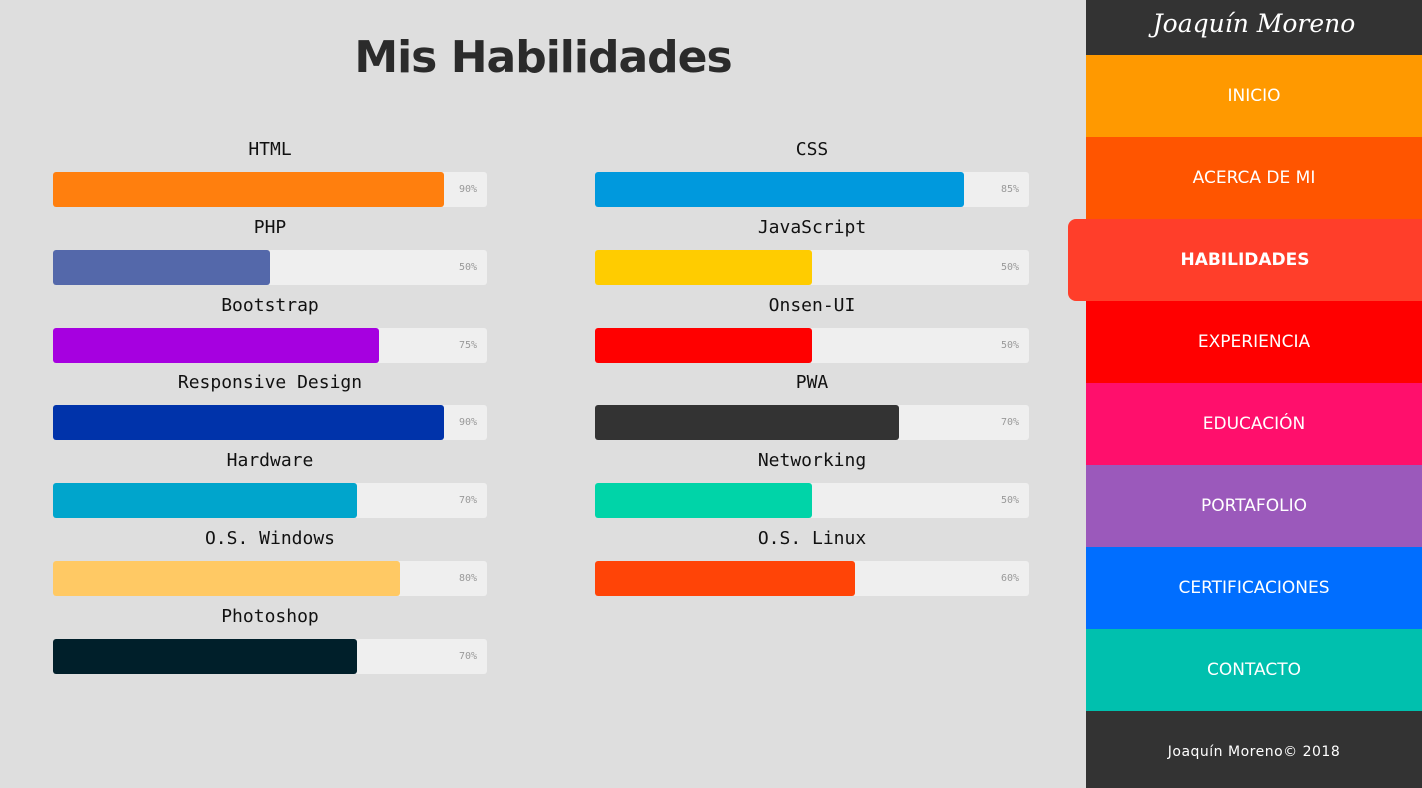 Image resolution: width=1422 pixels, height=788 pixels. Describe the element at coordinates (1254, 96) in the screenshot. I see `sidebar-item-inicio: INICIO` at that location.